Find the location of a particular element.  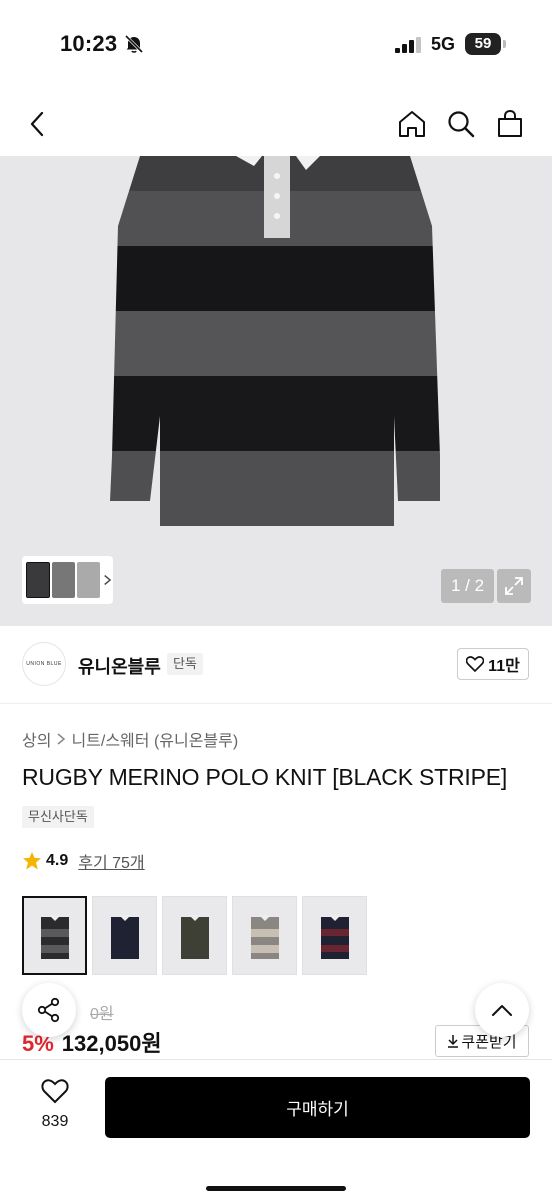

color-swatches is located at coordinates (194, 935).